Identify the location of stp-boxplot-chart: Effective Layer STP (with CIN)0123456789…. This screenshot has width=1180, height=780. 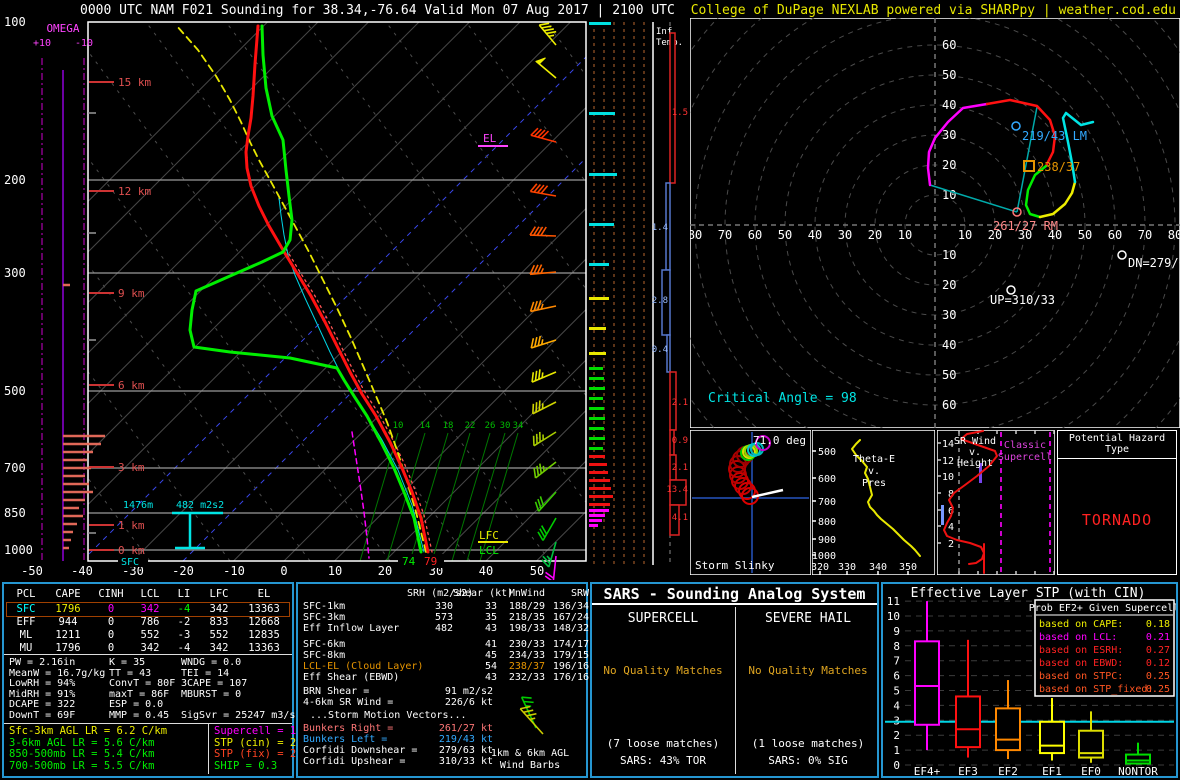
(1030, 681).